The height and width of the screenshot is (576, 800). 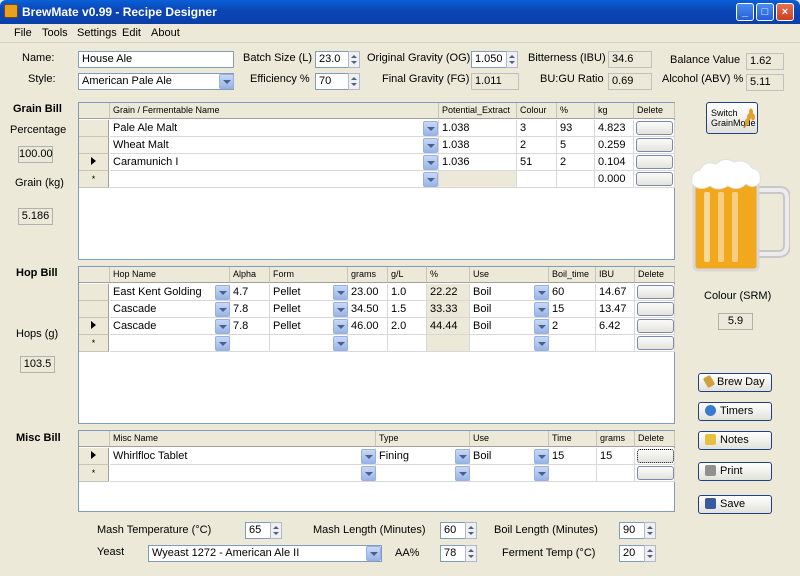 I want to click on misc-header-type: Type, so click(x=423, y=439).